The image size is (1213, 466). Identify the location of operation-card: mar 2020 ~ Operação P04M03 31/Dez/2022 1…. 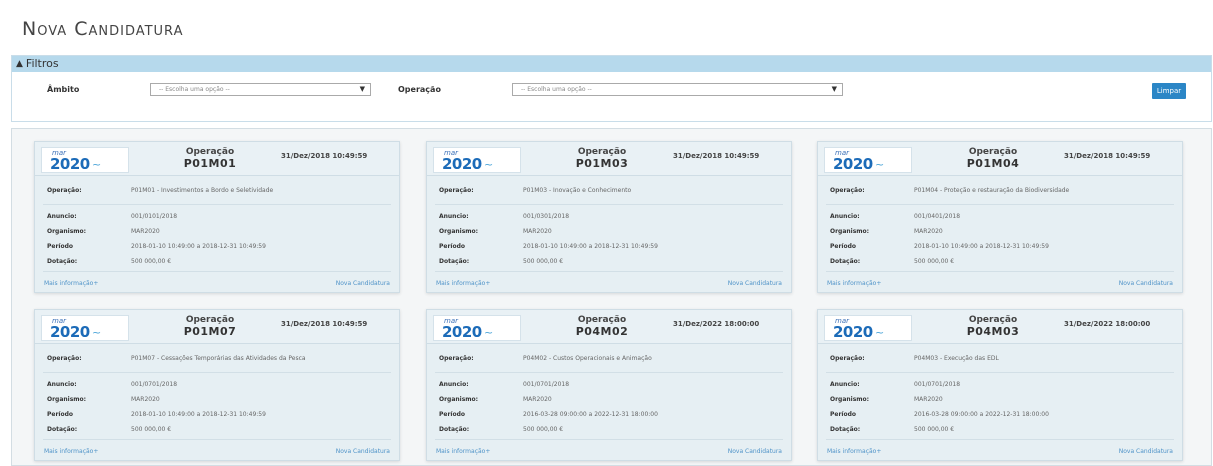
(1000, 385).